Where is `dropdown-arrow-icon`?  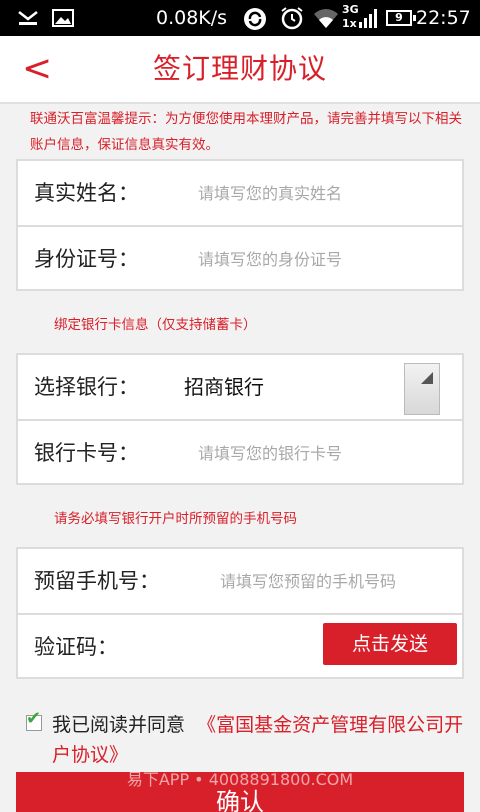 dropdown-arrow-icon is located at coordinates (427, 378).